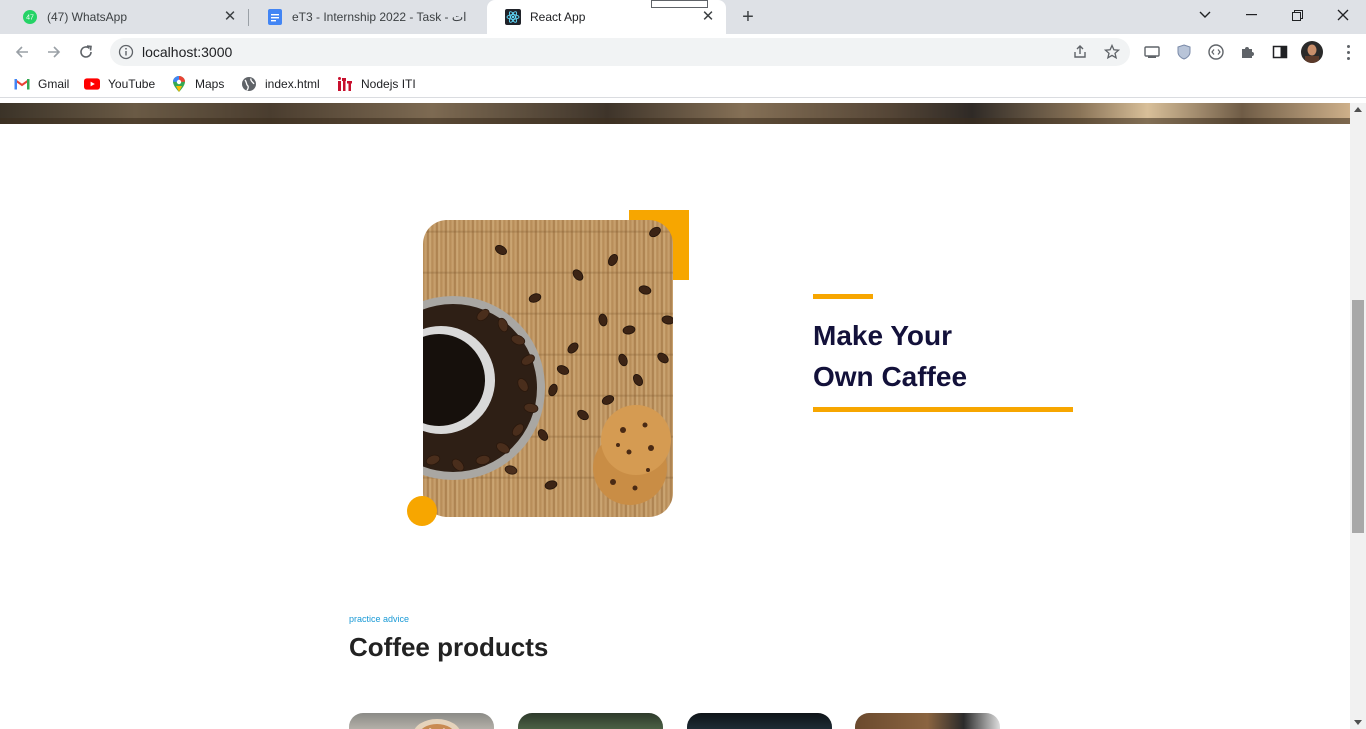  Describe the element at coordinates (843, 296) in the screenshot. I see `accent-bar-top` at that location.